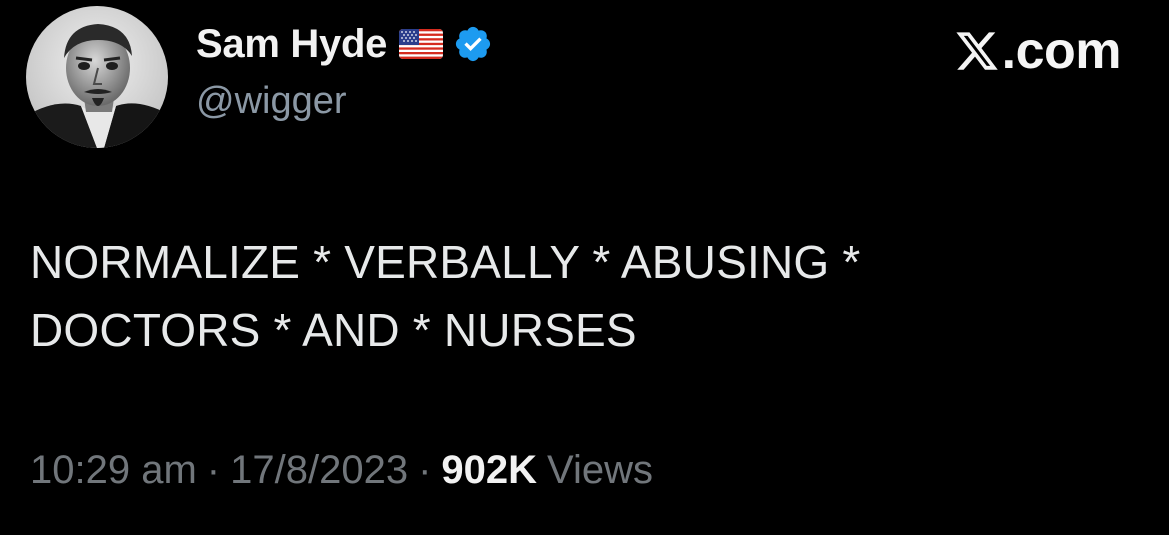  I want to click on author-name-row: Sam Hyde, so click(344, 44).